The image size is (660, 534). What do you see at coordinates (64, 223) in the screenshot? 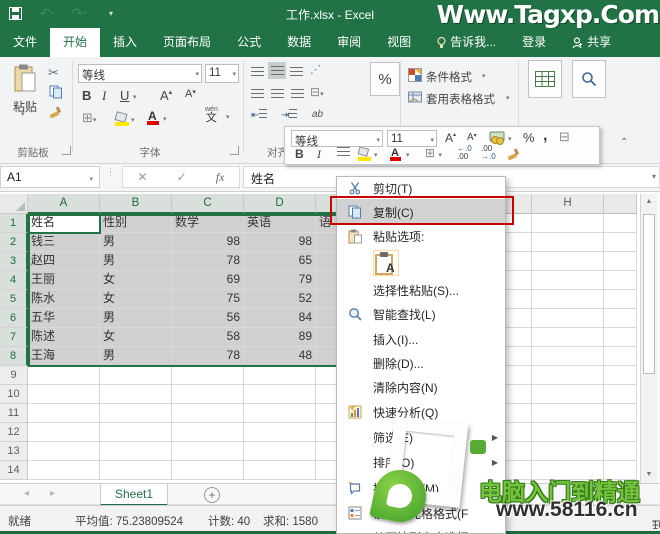
I see `cell: 姓名` at bounding box center [64, 223].